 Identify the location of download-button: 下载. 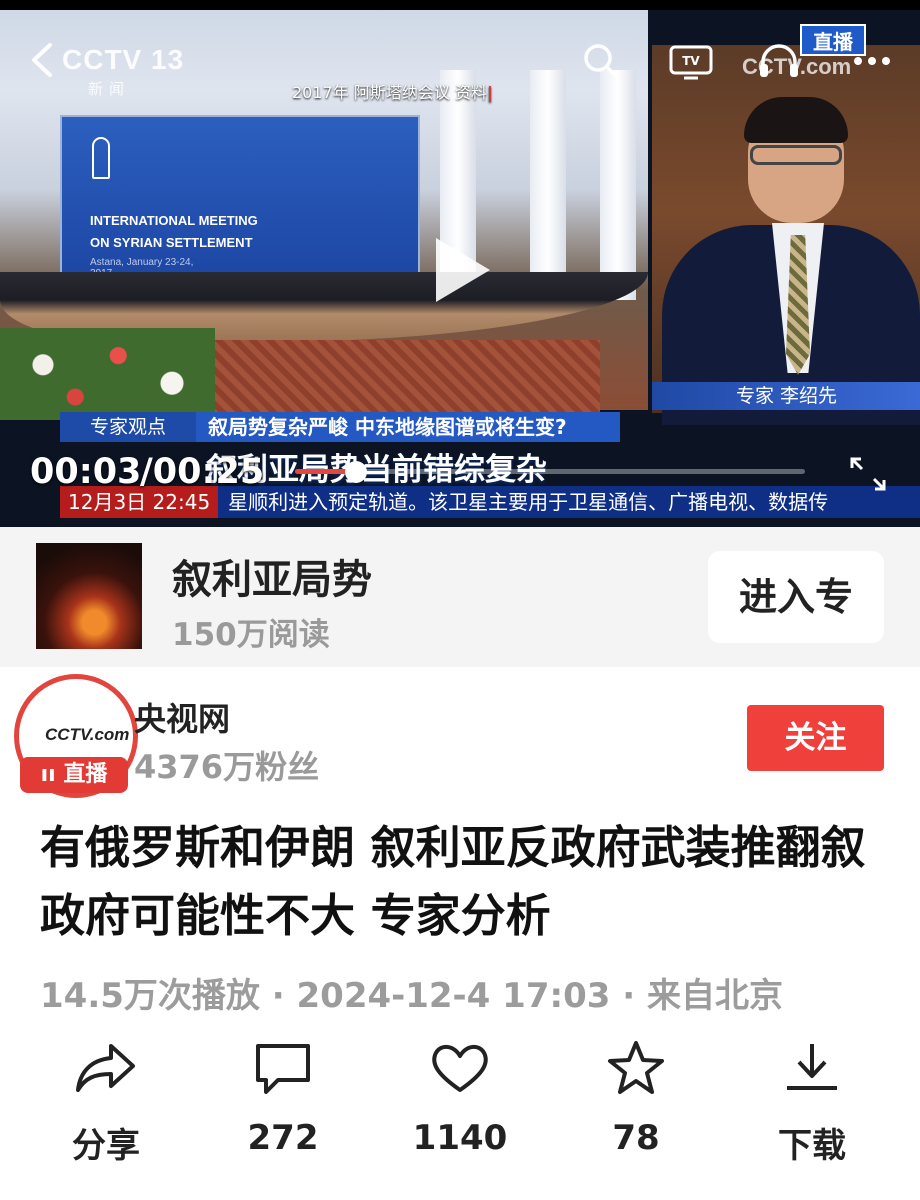
(812, 1110).